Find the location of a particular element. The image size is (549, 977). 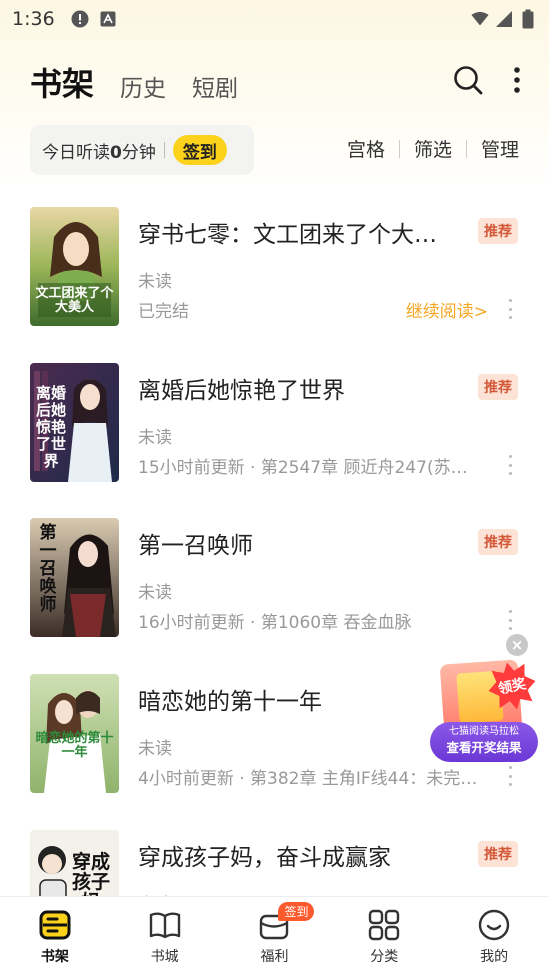

filter-button: 筛选 is located at coordinates (433, 148).